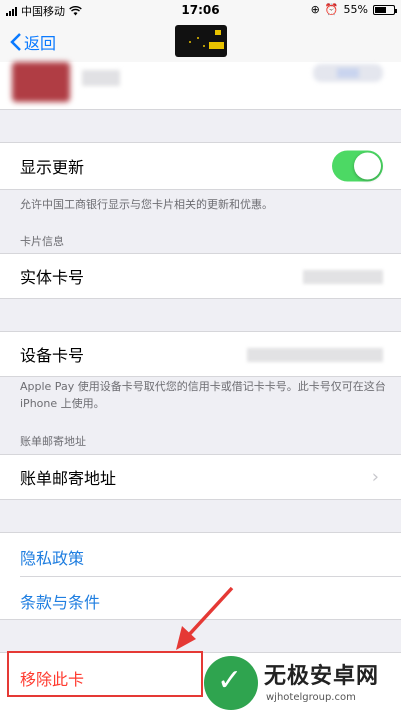 This screenshot has width=401, height=714. Describe the element at coordinates (311, 697) in the screenshot. I see `watermark-url: wjhotelgroup.com` at that location.